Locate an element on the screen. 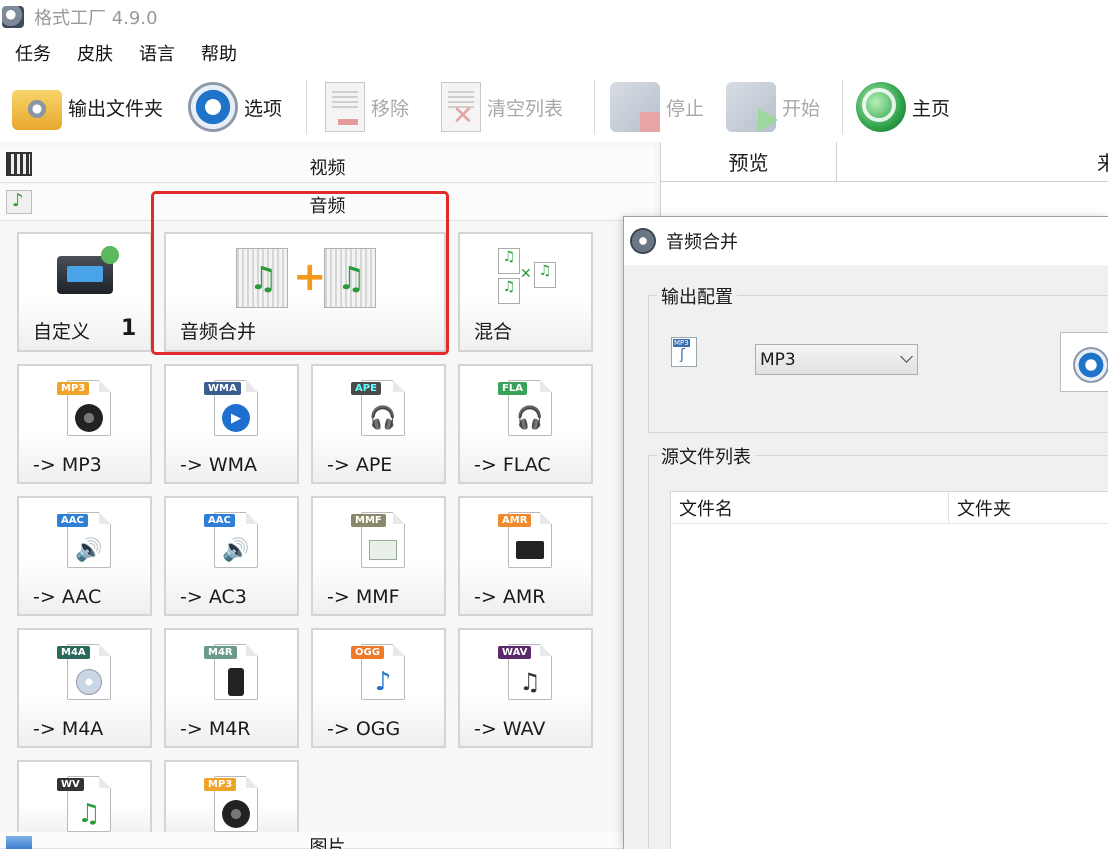 Image resolution: width=1108 pixels, height=849 pixels. stop-label: 停止 is located at coordinates (685, 108).